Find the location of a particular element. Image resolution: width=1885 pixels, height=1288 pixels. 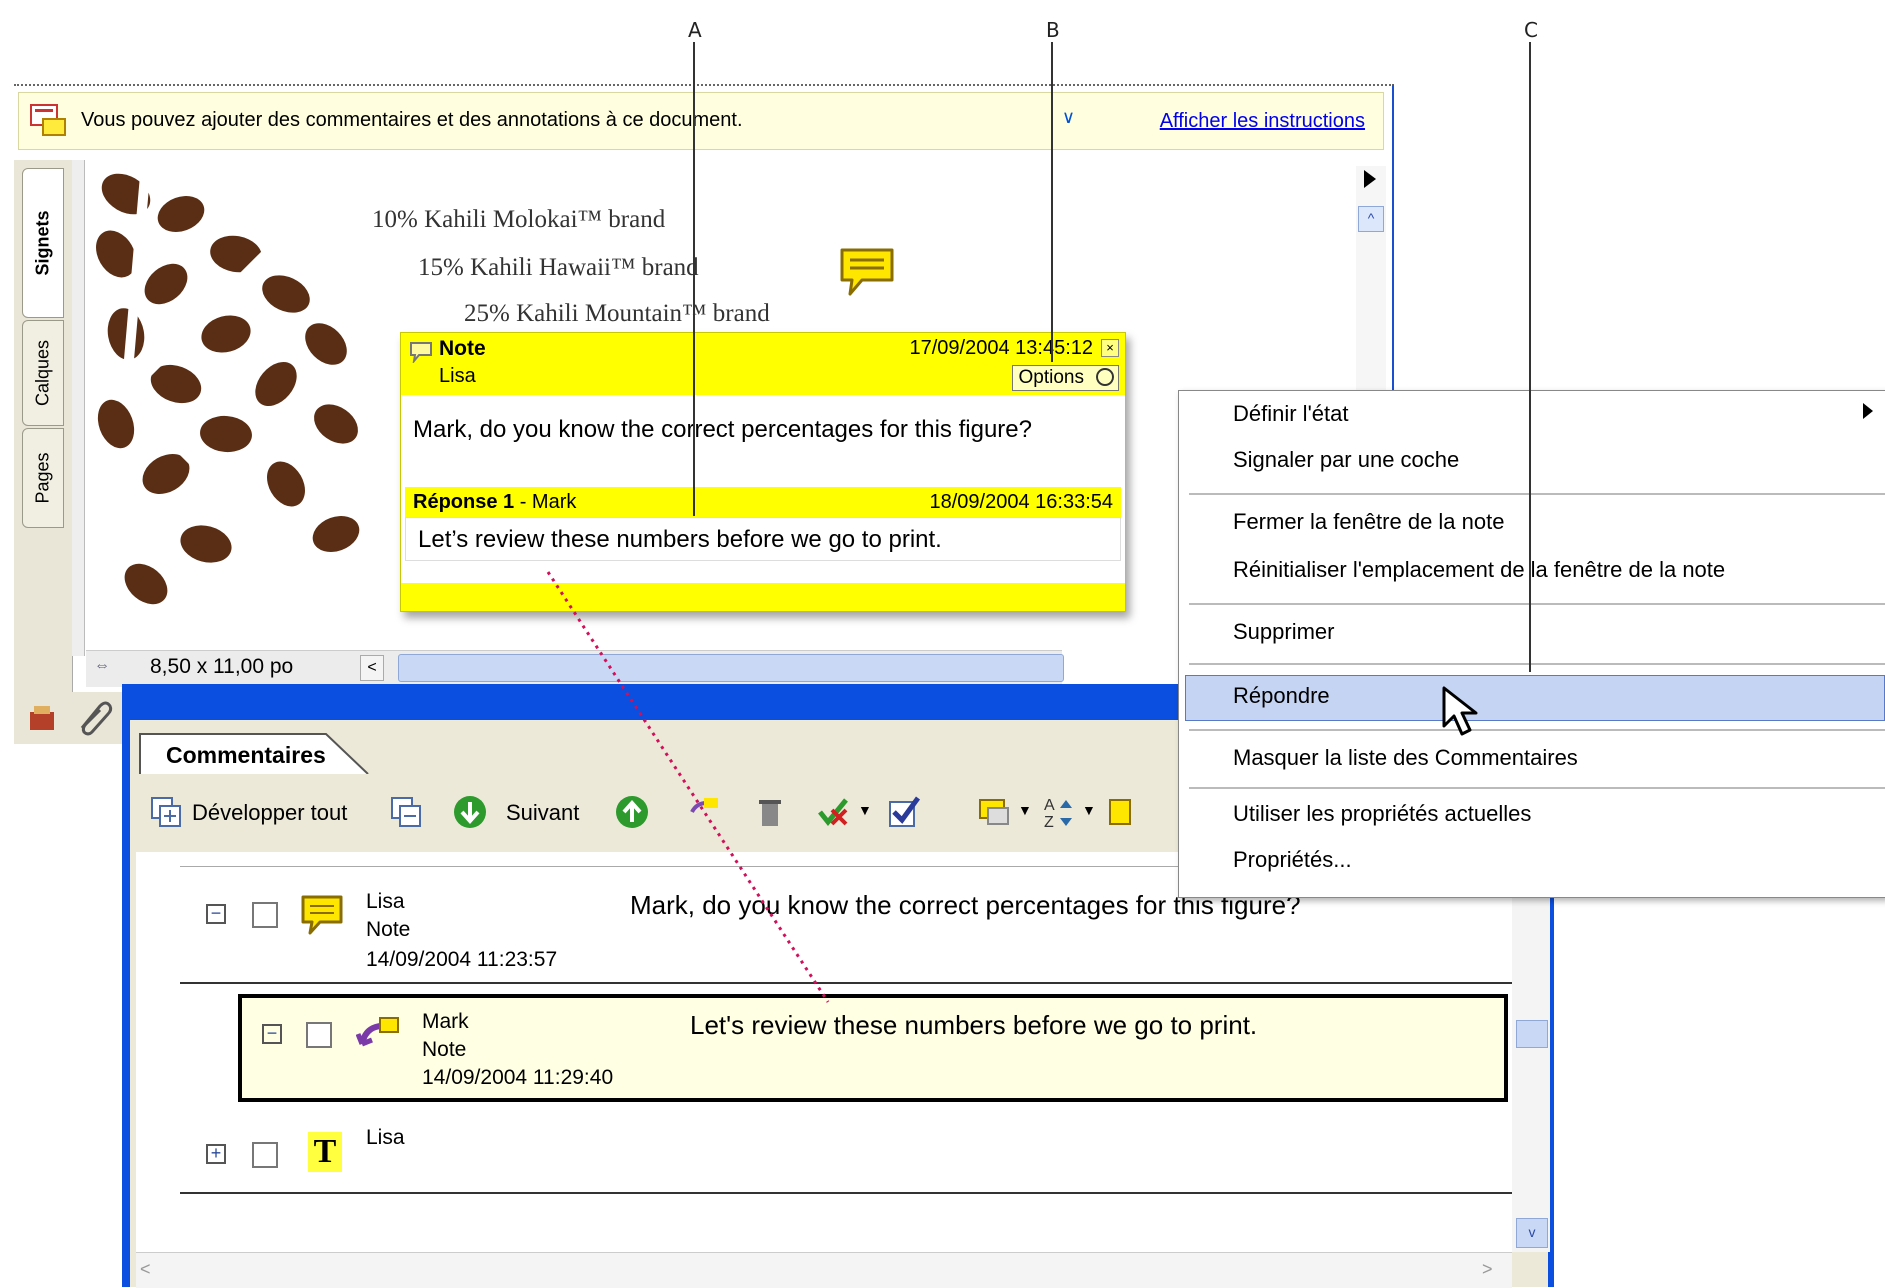

tab-layers: Calques is located at coordinates (43, 373).